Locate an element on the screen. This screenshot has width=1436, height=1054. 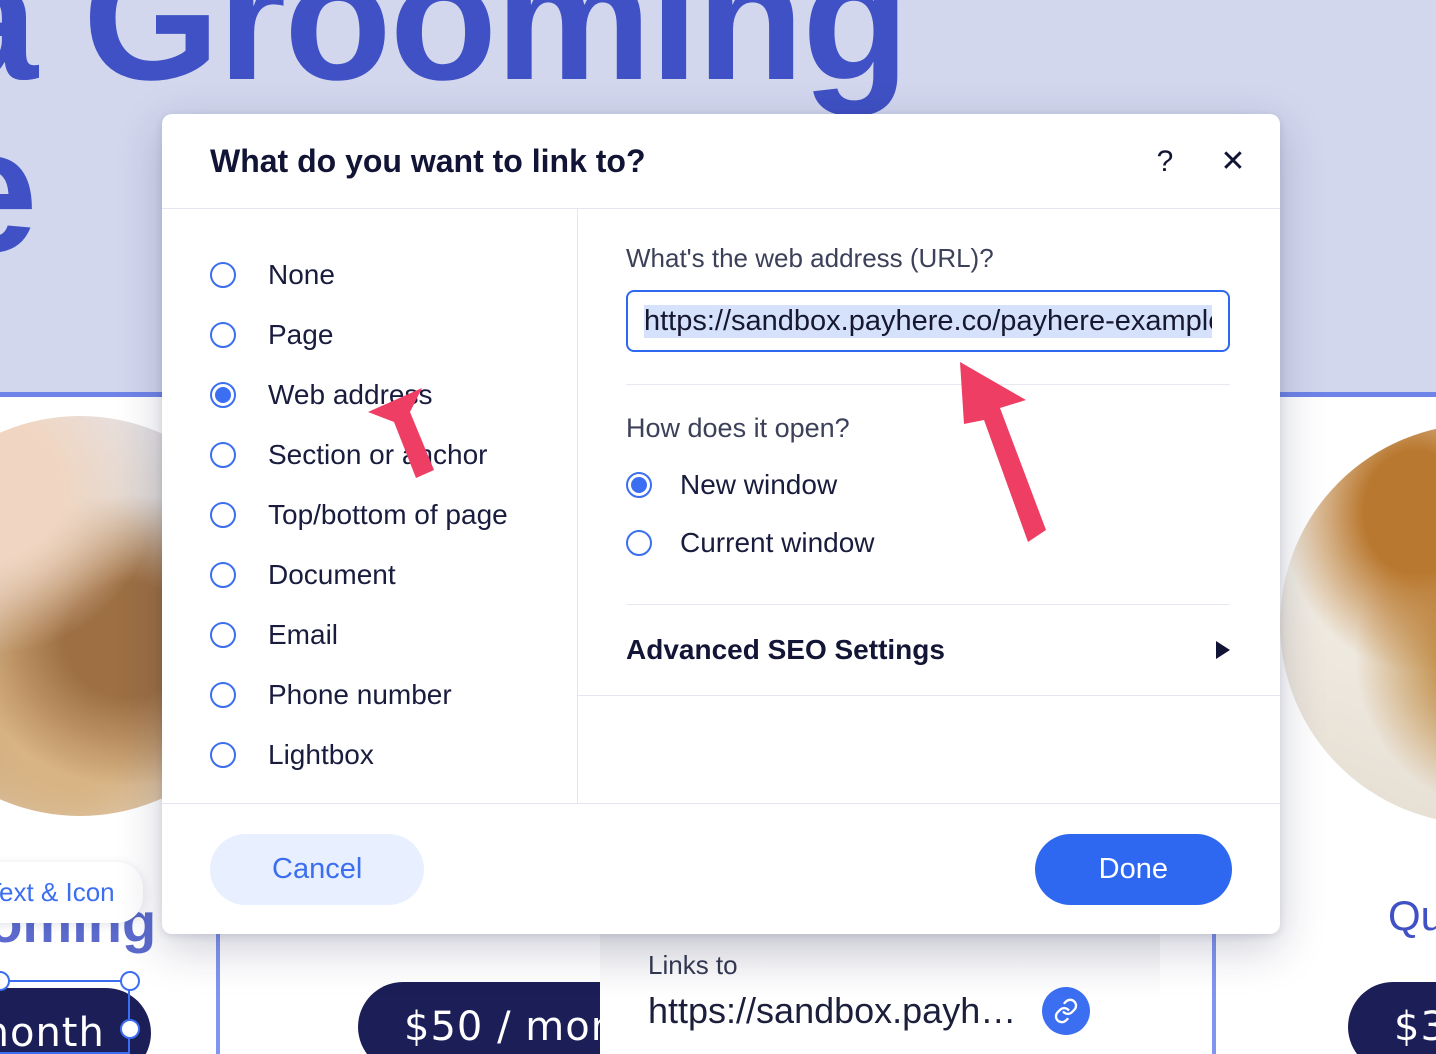
dialog-header: What do you want to link to? ? ✕ is located at coordinates (721, 161).